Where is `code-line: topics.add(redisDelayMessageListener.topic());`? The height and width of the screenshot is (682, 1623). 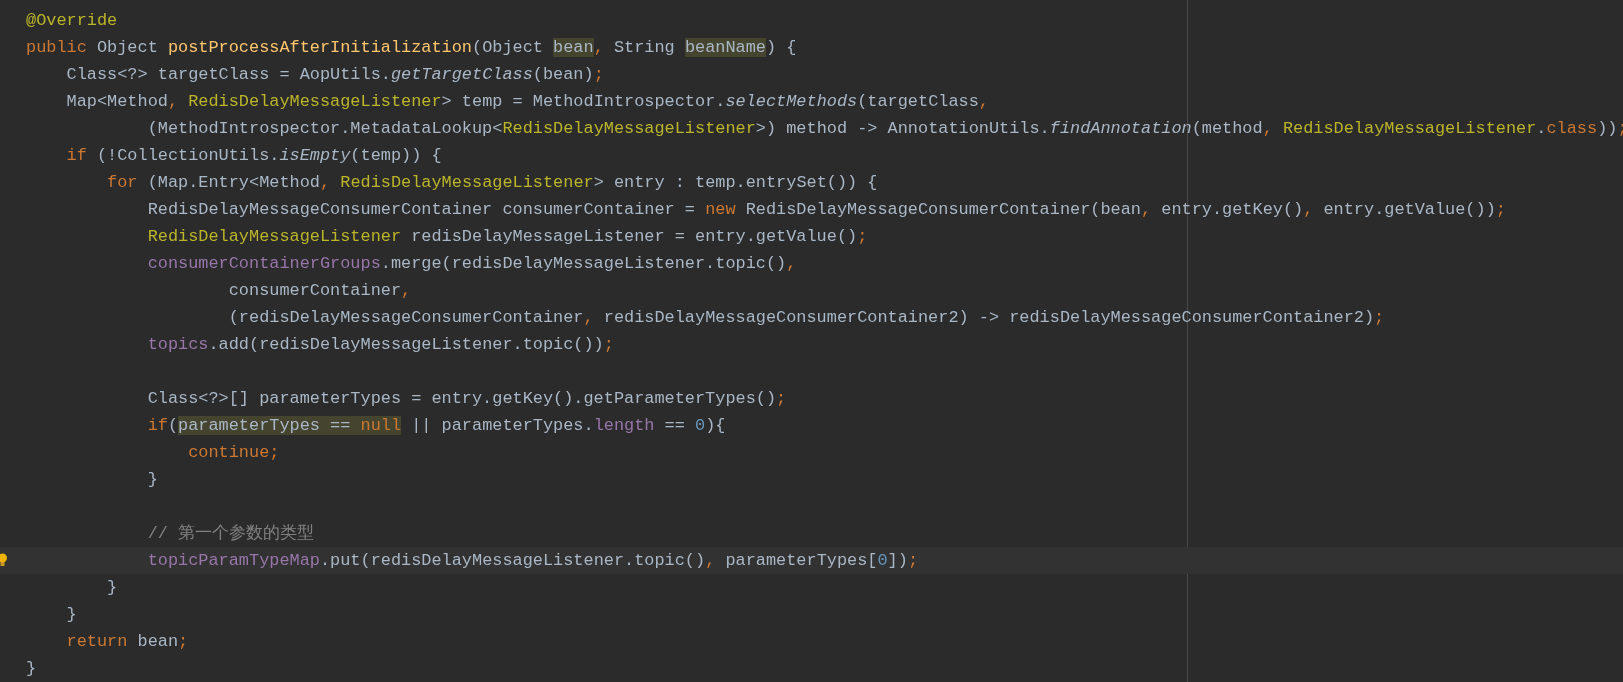
code-line: topics.add(redisDelayMessageListener.topic()); is located at coordinates (380, 345).